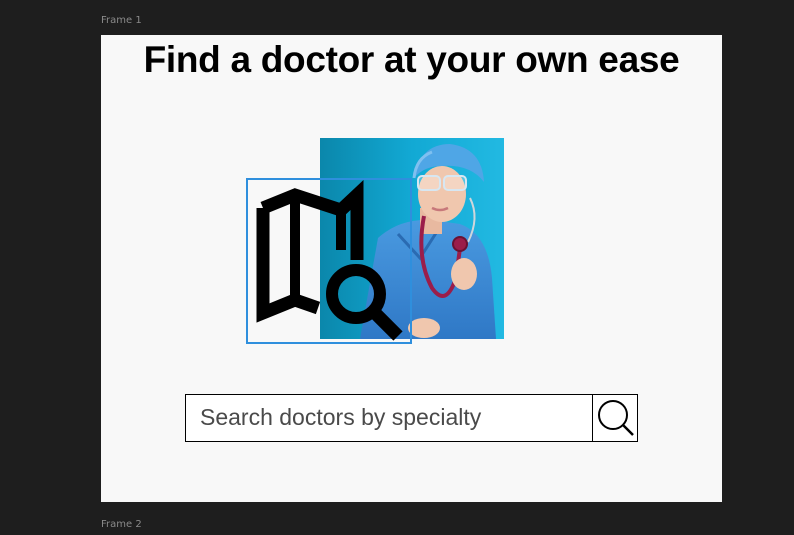 The height and width of the screenshot is (535, 794). I want to click on frame-2-label: Frame 2, so click(121, 524).